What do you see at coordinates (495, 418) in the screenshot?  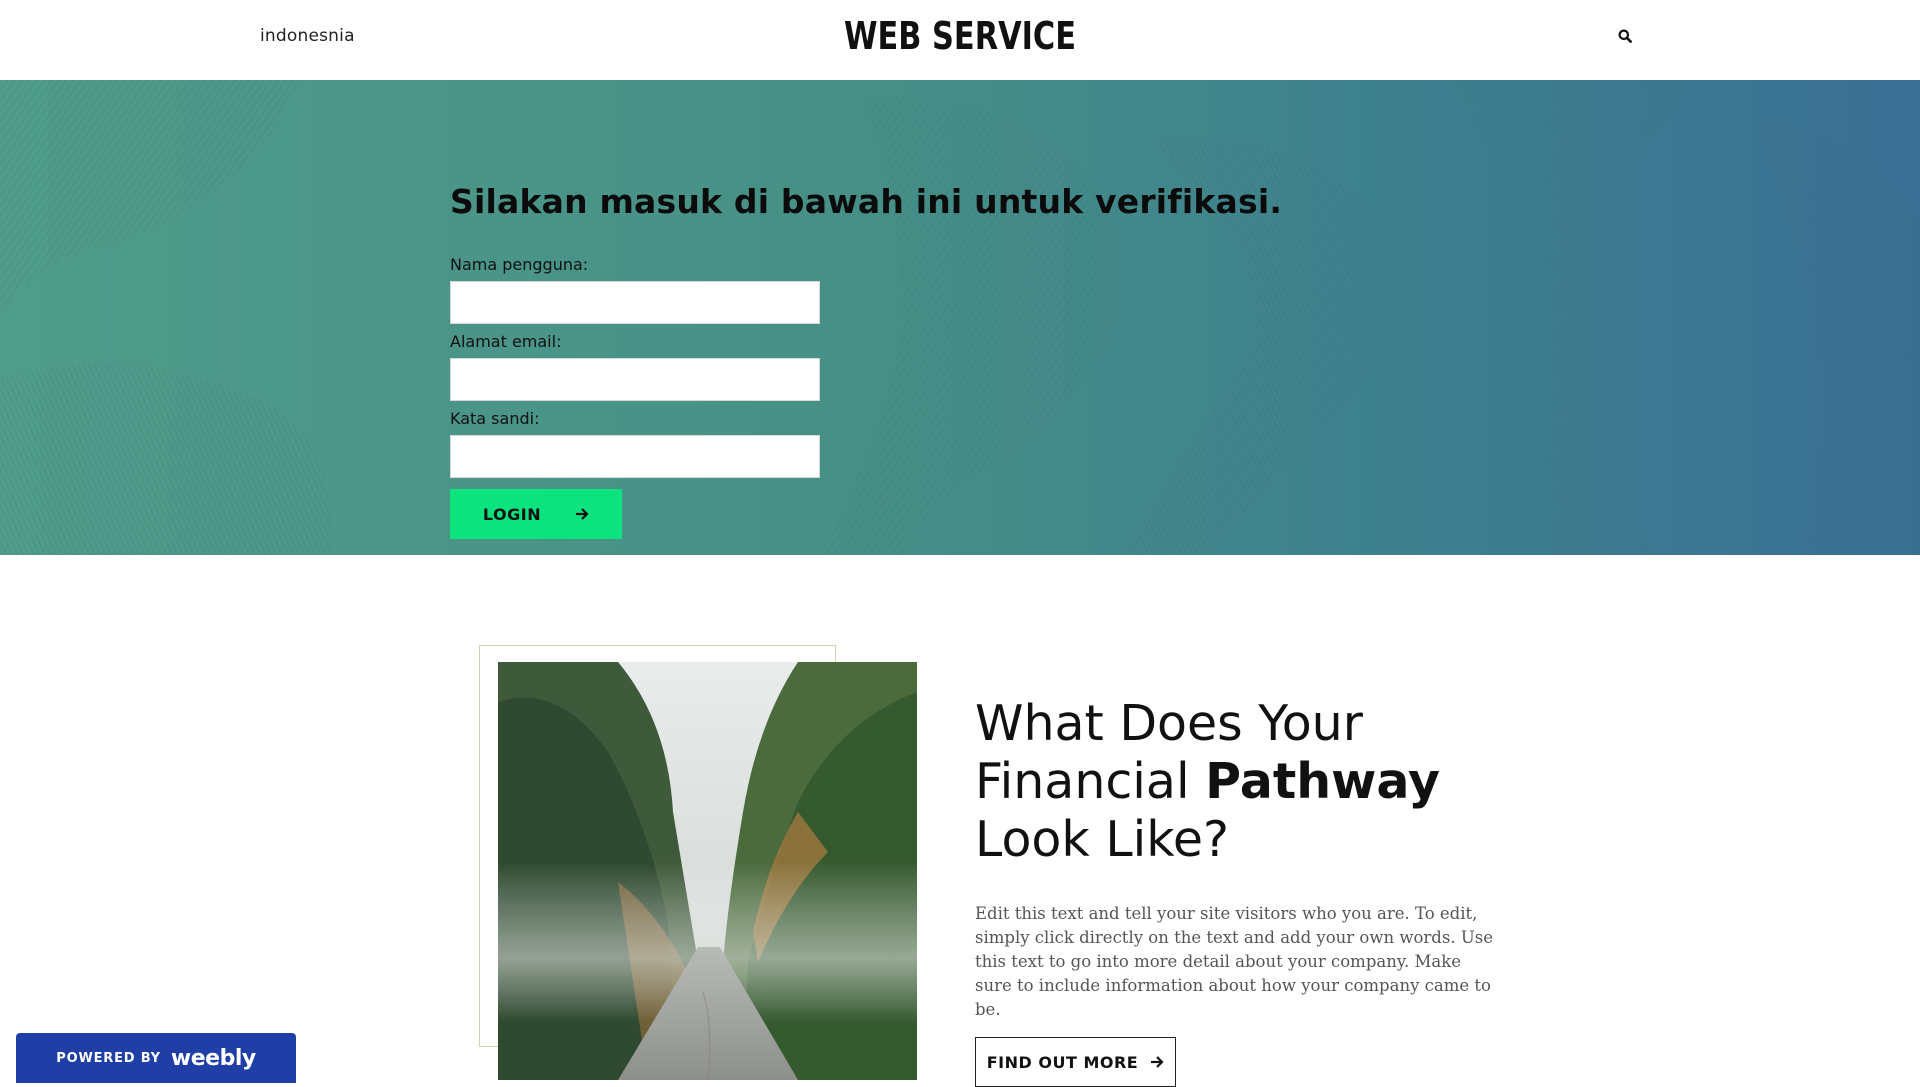 I see `password-label: Kata sandi:` at bounding box center [495, 418].